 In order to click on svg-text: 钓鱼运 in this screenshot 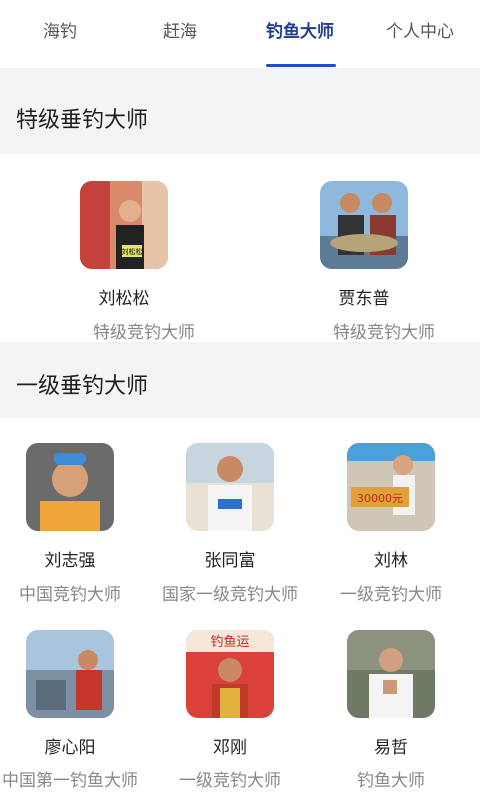, I will do `click(229, 642)`.